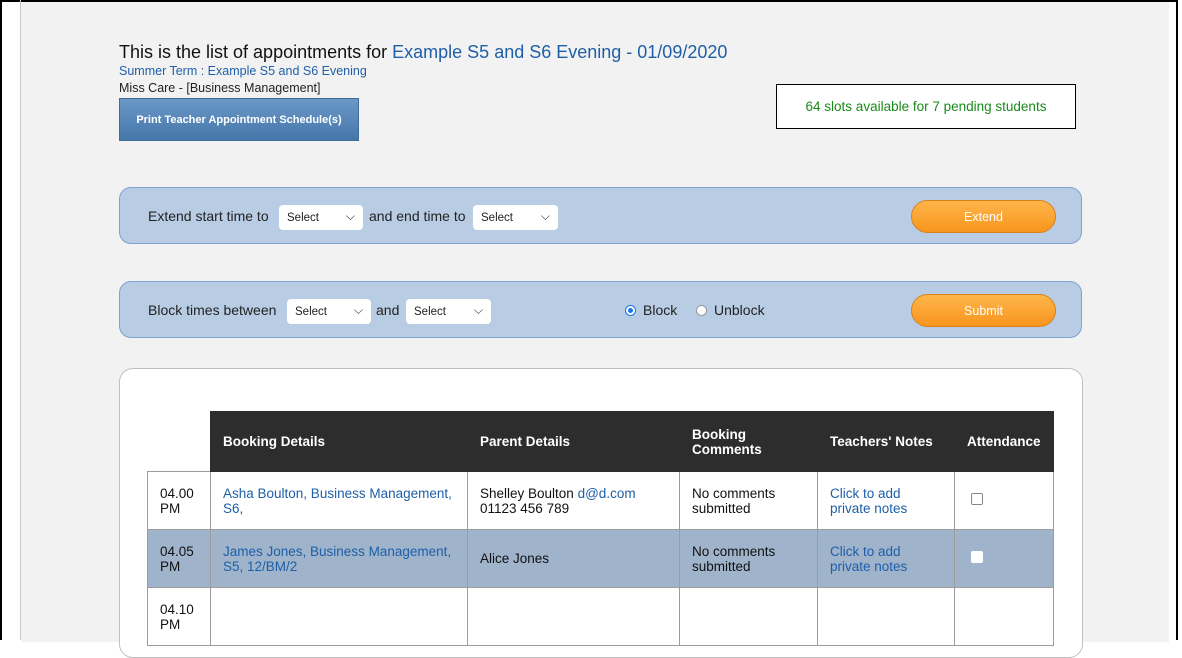  Describe the element at coordinates (179, 558) in the screenshot. I see `time-cell: 04.05 PM` at that location.